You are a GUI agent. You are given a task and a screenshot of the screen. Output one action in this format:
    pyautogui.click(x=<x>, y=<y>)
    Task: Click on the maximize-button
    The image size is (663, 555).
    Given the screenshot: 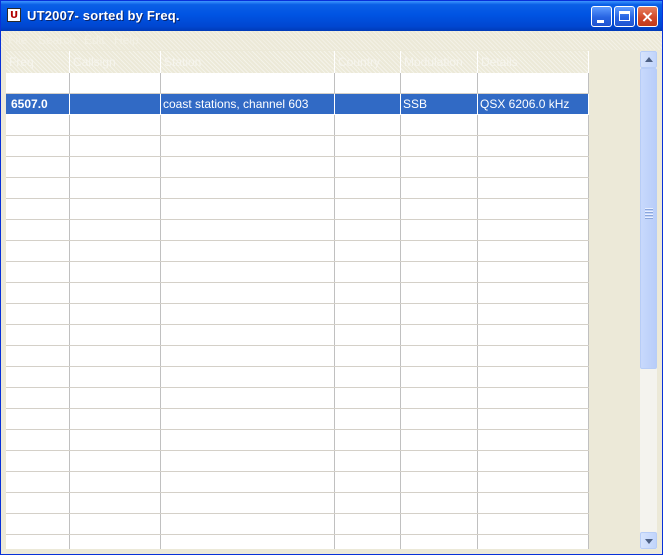 What is the action you would take?
    pyautogui.click(x=624, y=16)
    